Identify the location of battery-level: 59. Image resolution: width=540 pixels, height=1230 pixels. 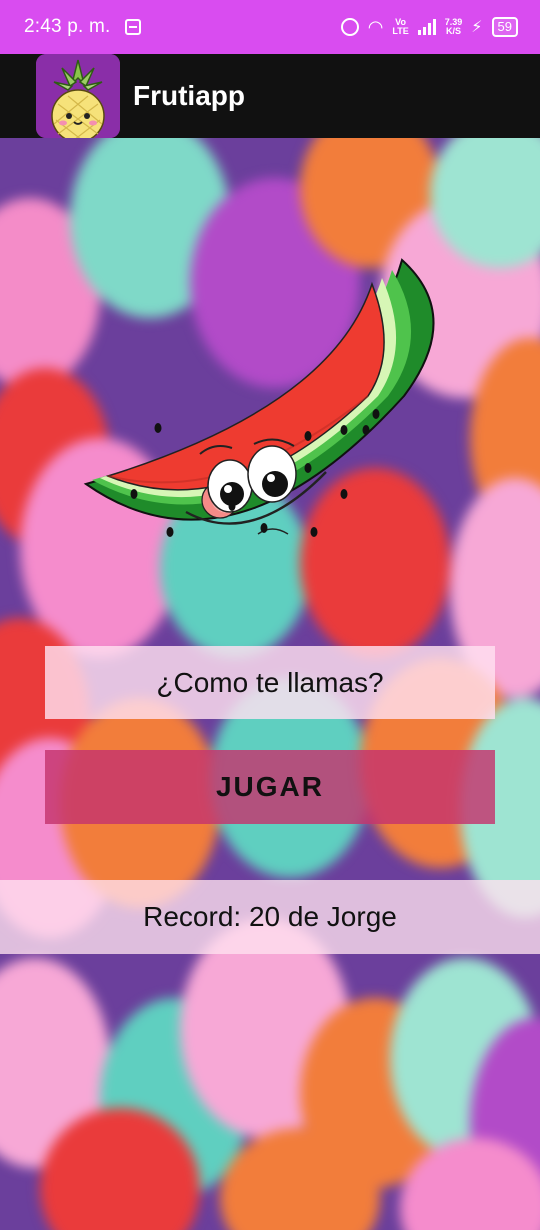
(504, 26).